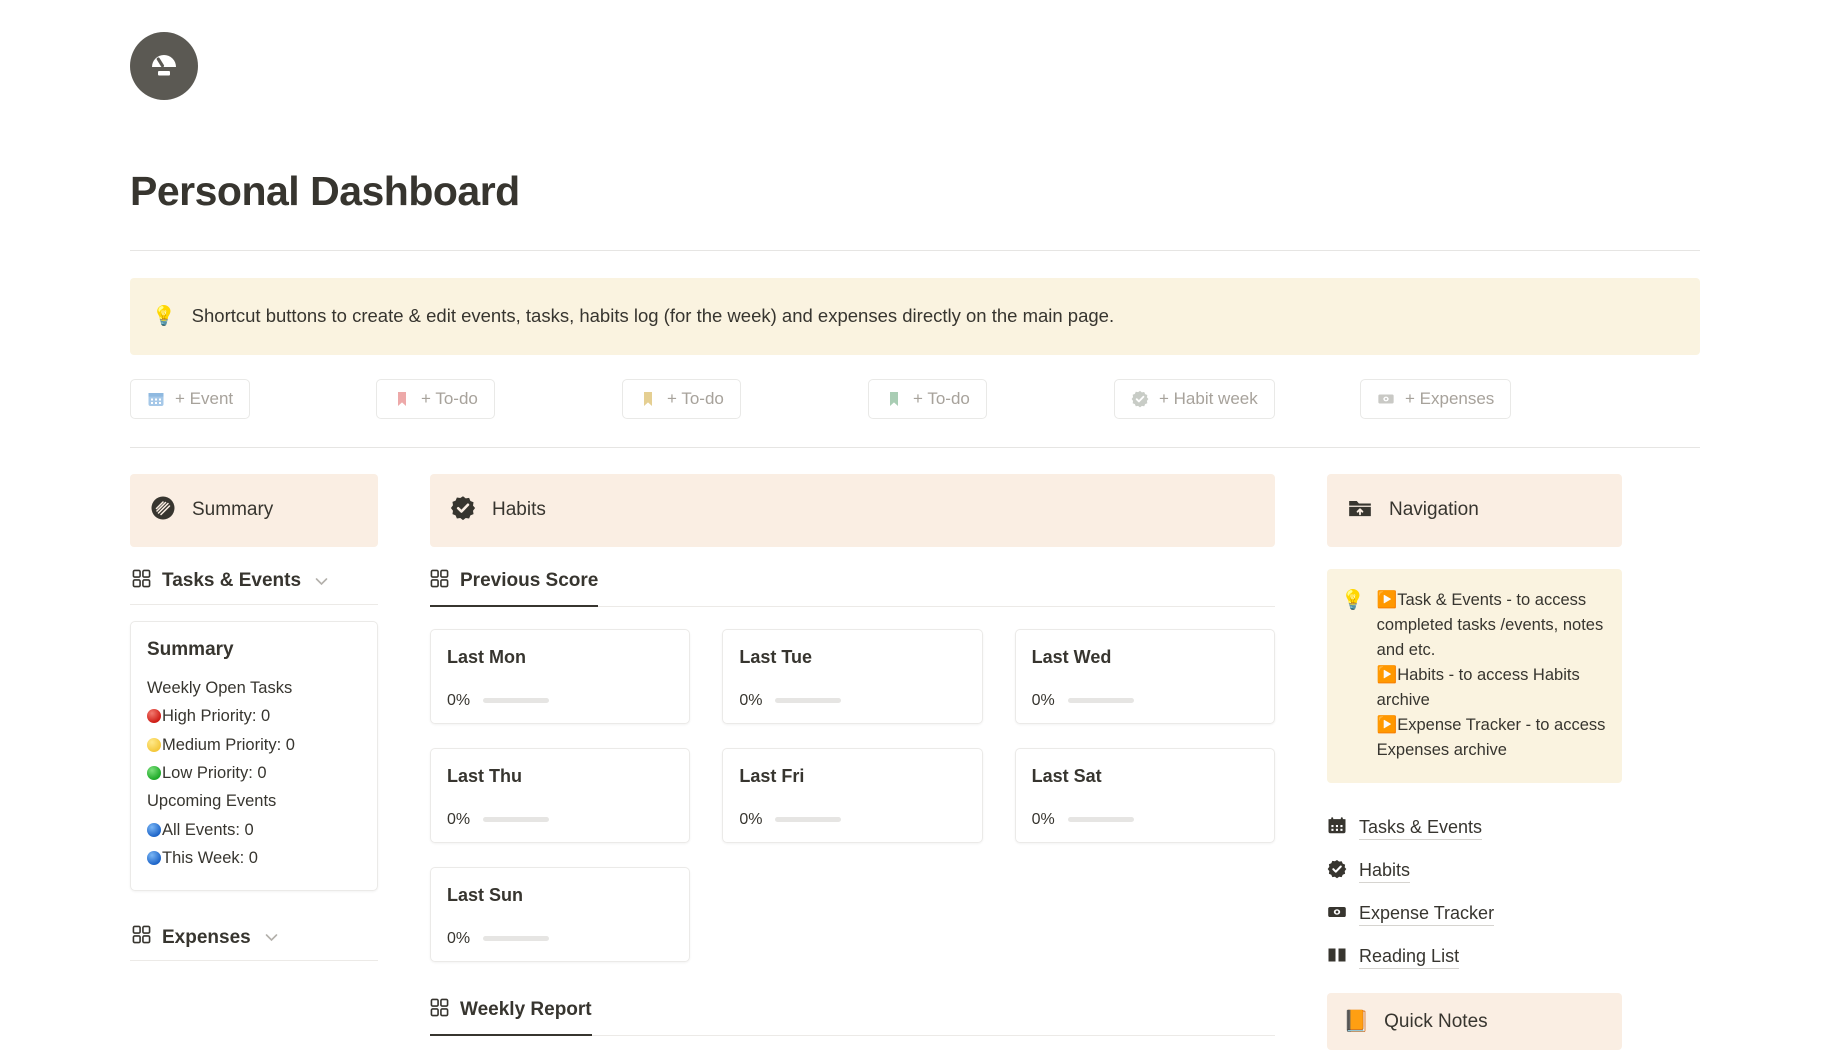 The width and height of the screenshot is (1830, 1050). Describe the element at coordinates (228, 744) in the screenshot. I see `medium-priority-text: Medium Priority: 0` at that location.